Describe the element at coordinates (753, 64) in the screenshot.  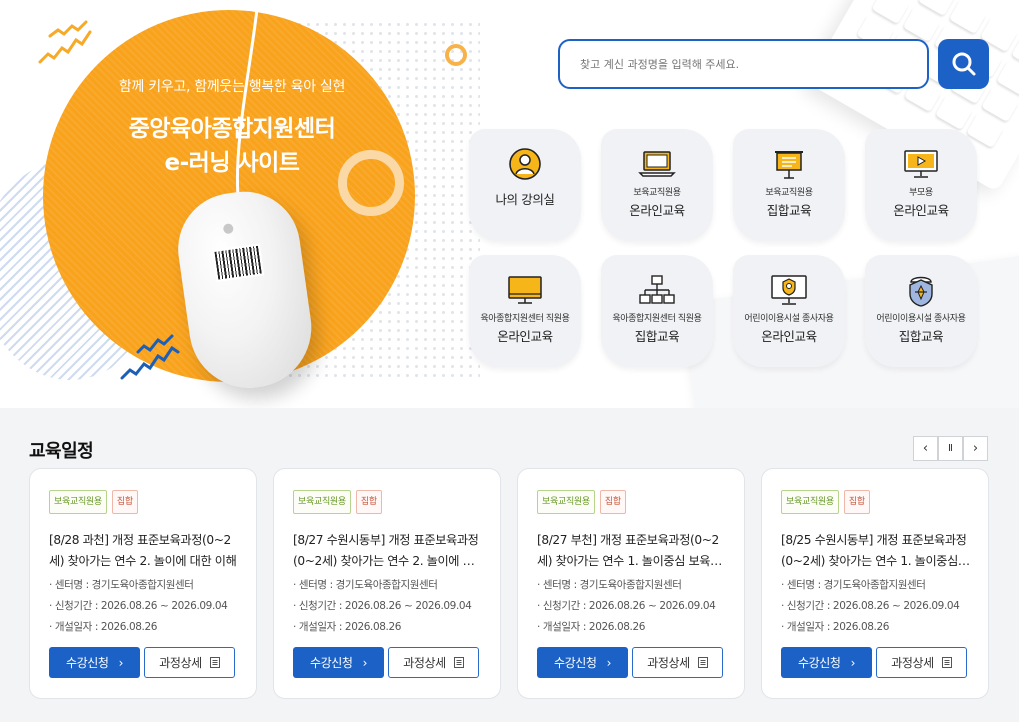
I see `search-input` at that location.